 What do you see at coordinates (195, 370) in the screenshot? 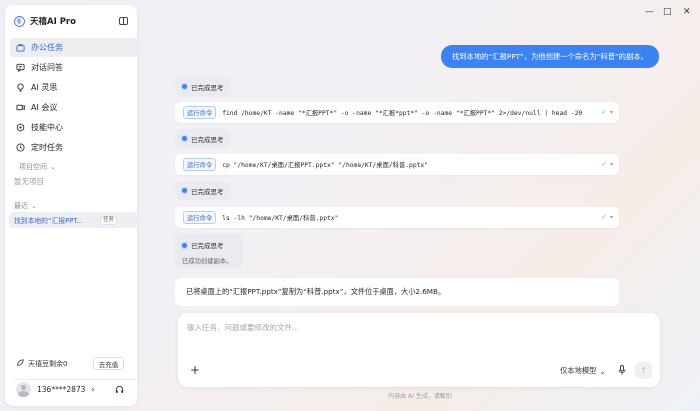
I see `add-attachment-icon: +` at bounding box center [195, 370].